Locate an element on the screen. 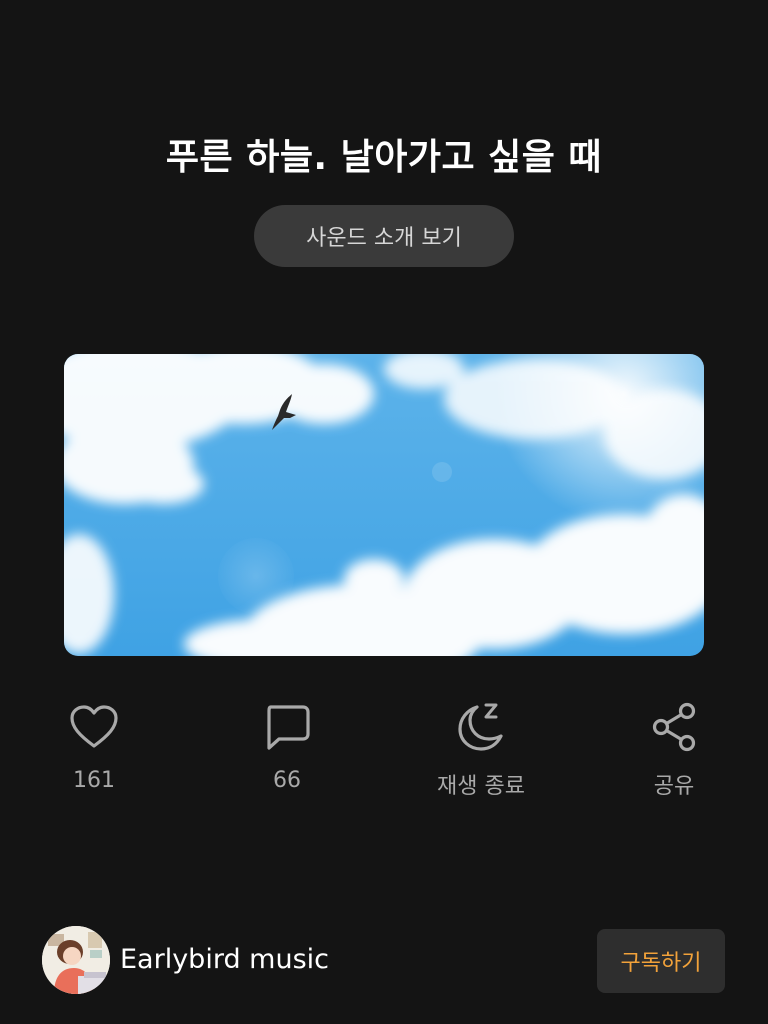  channel-bar: Earlybird music 구독하기 is located at coordinates (384, 962).